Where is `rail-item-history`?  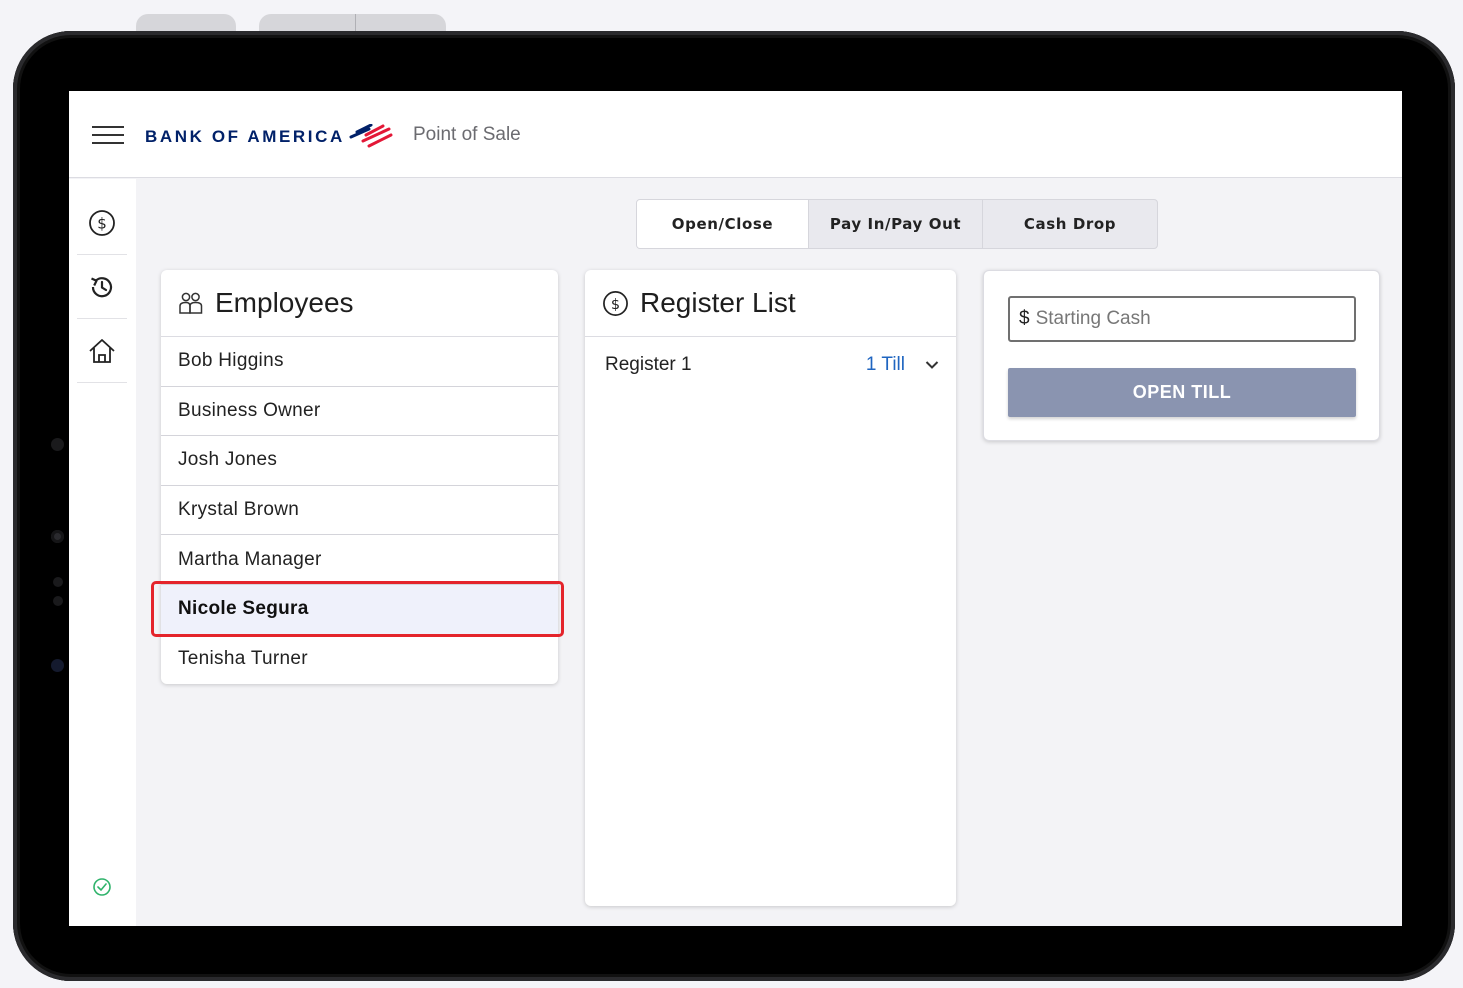 rail-item-history is located at coordinates (102, 287).